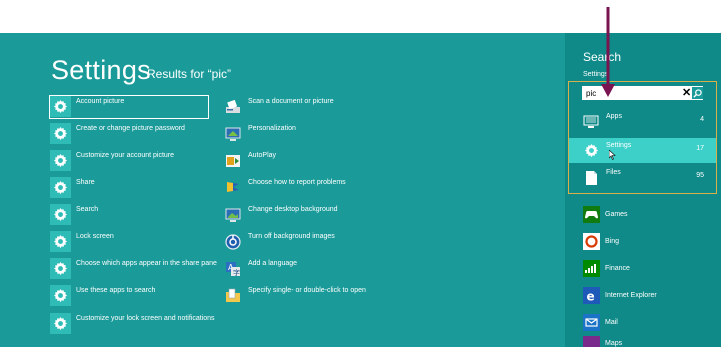 This screenshot has height=347, width=721. Describe the element at coordinates (601, 241) in the screenshot. I see `app-bing: Bing` at that location.